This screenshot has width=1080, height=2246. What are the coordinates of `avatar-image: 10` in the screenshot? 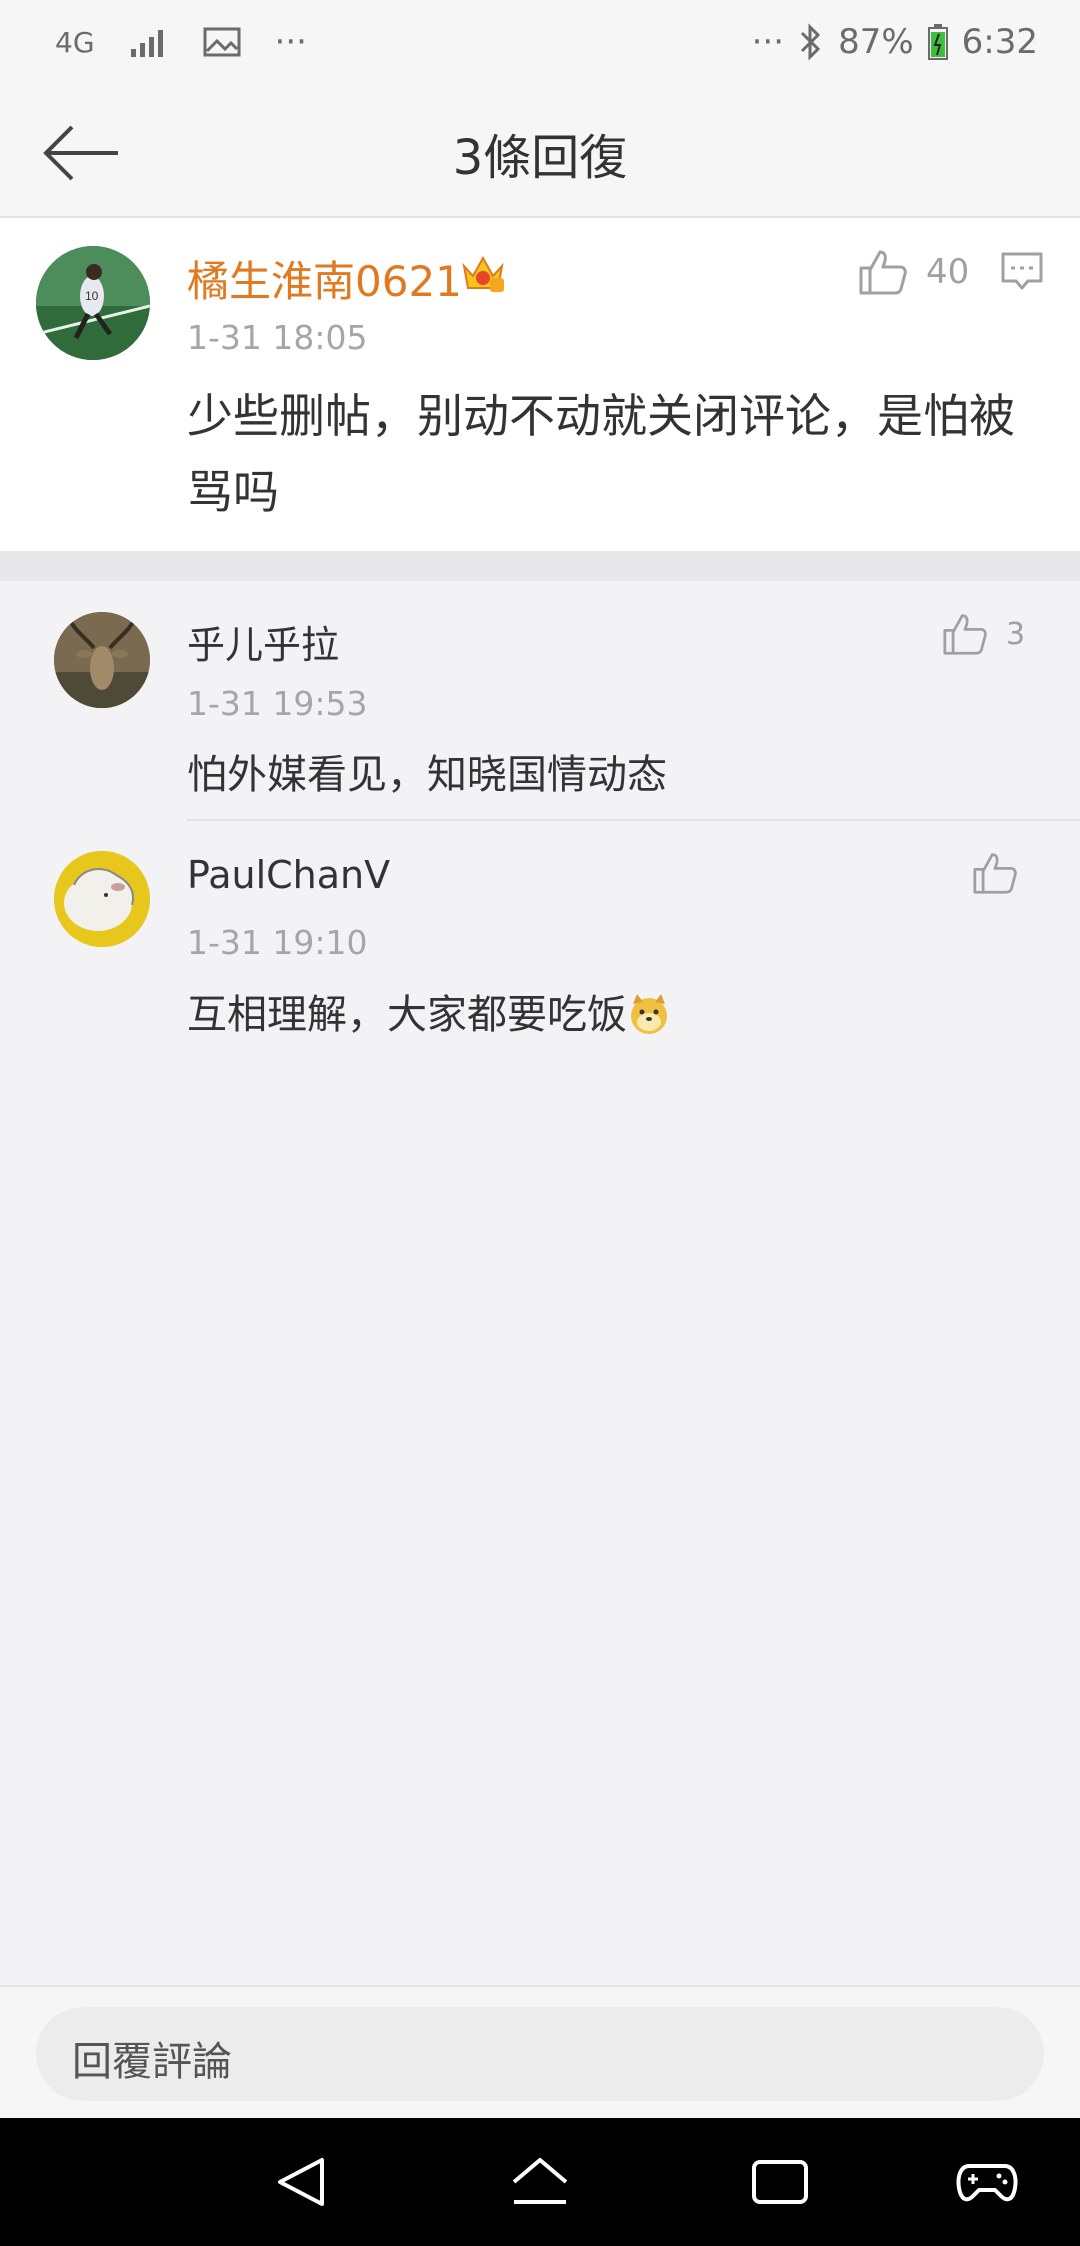 It's located at (93, 303).